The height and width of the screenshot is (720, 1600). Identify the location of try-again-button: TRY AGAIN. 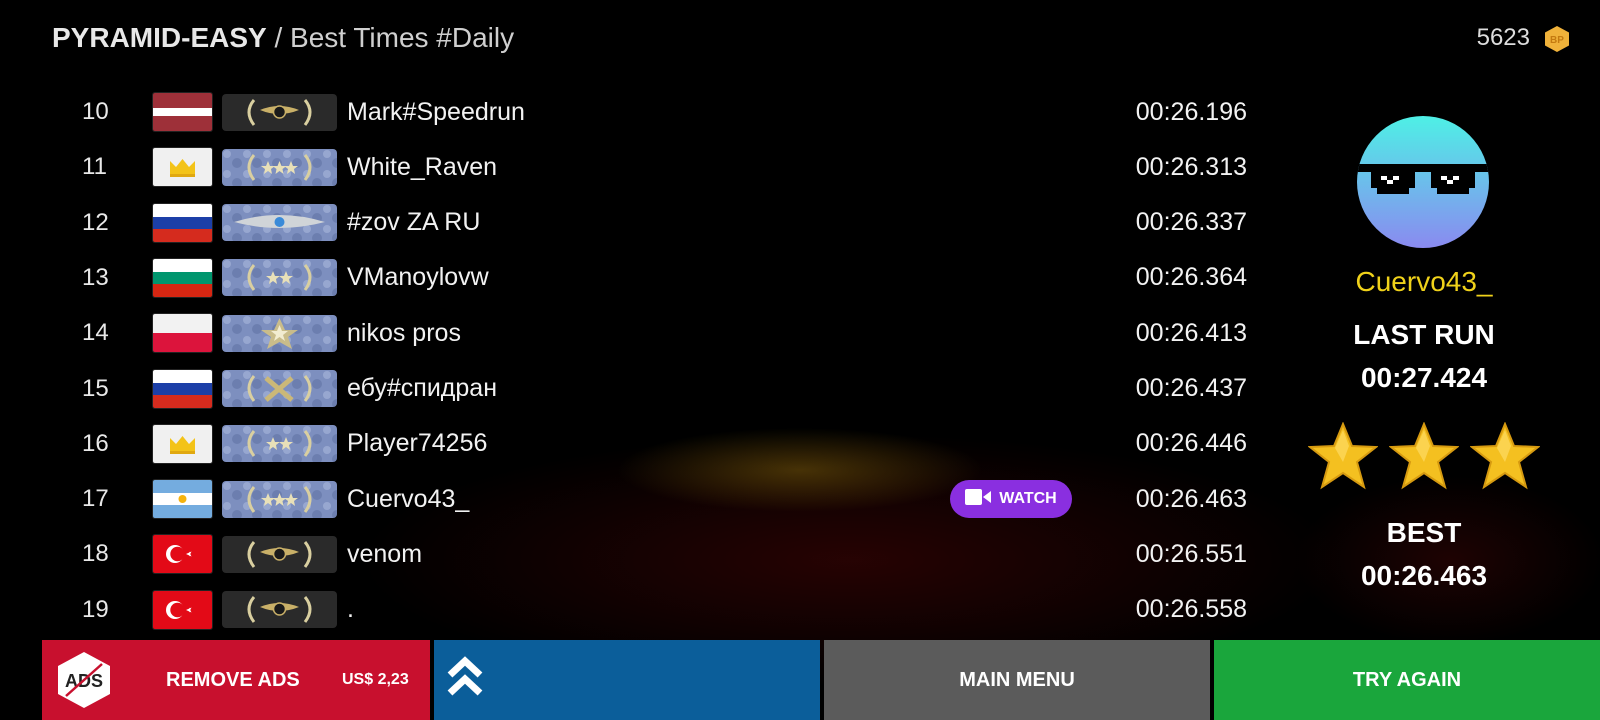
(1407, 680).